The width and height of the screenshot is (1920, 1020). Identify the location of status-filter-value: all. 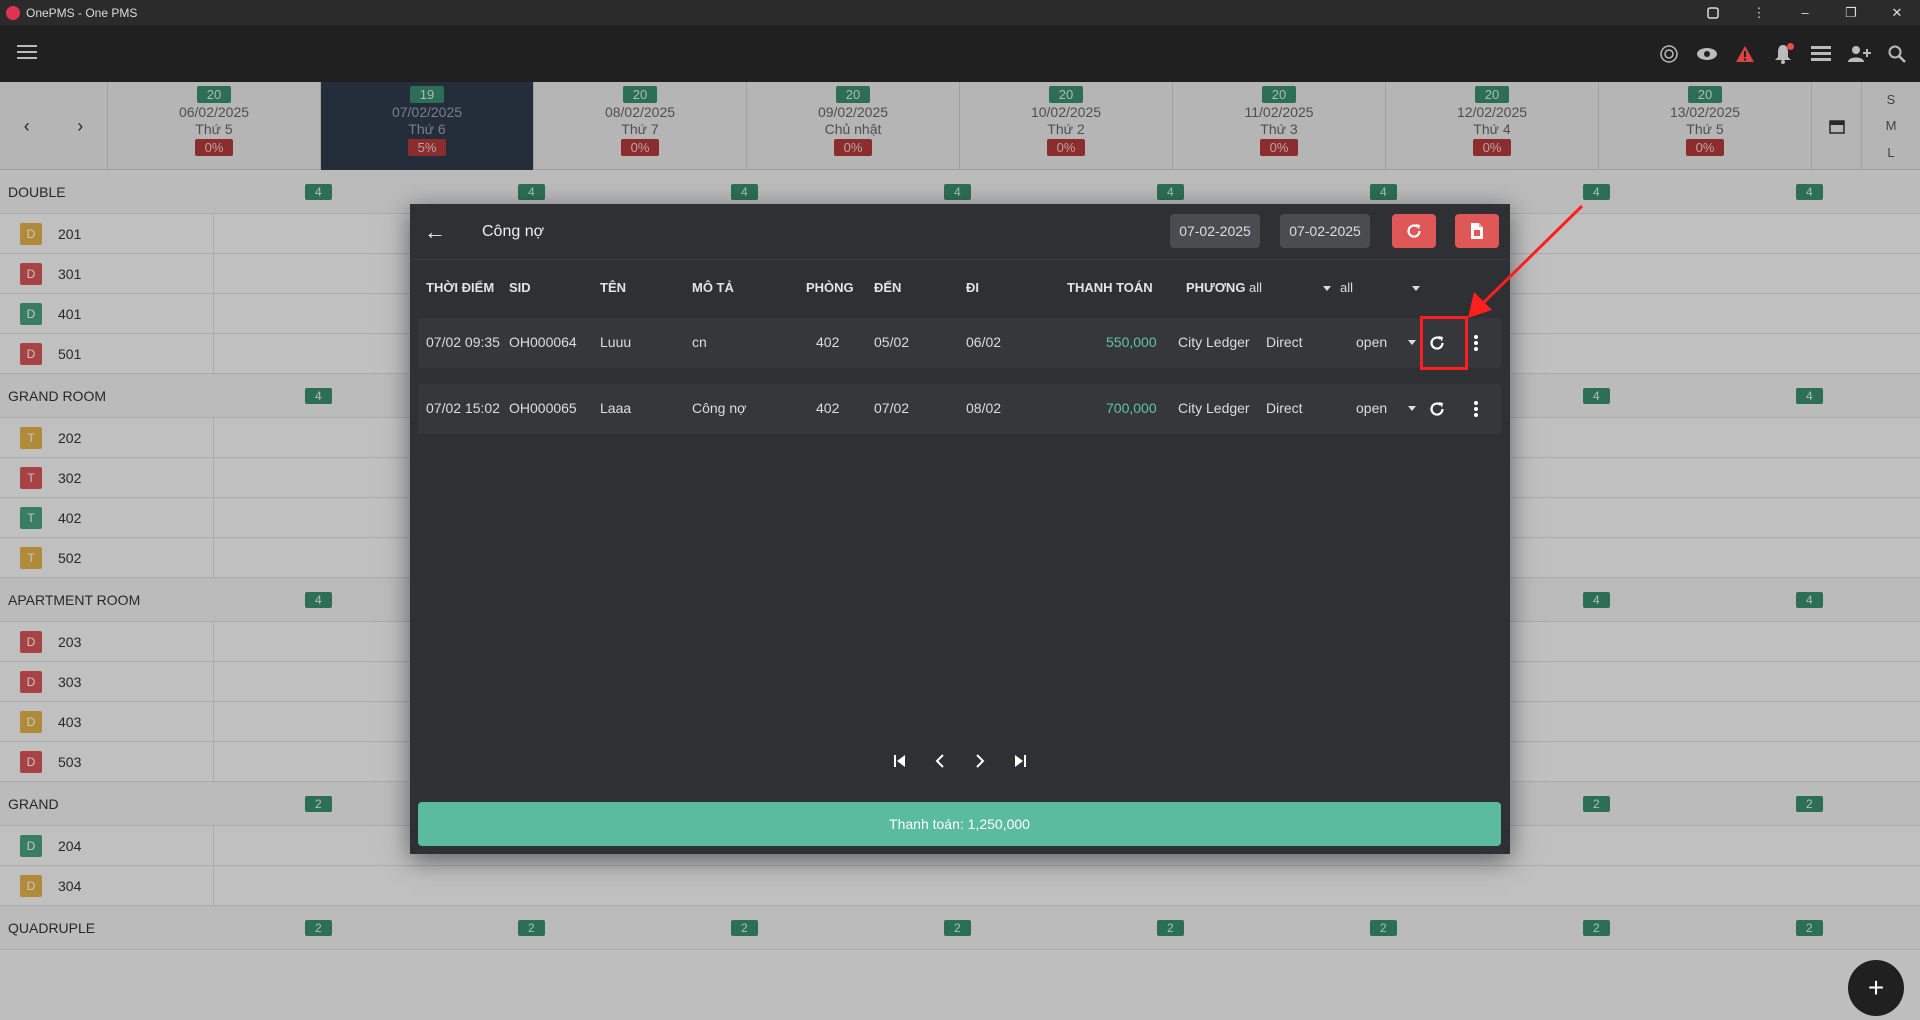
(1347, 287).